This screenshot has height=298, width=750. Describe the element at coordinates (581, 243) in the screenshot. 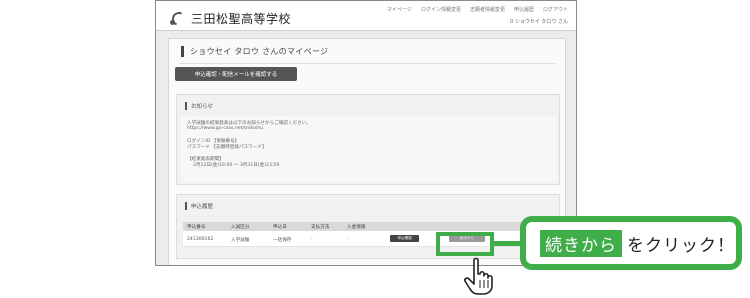

I see `callout-button-name: 続きから` at that location.